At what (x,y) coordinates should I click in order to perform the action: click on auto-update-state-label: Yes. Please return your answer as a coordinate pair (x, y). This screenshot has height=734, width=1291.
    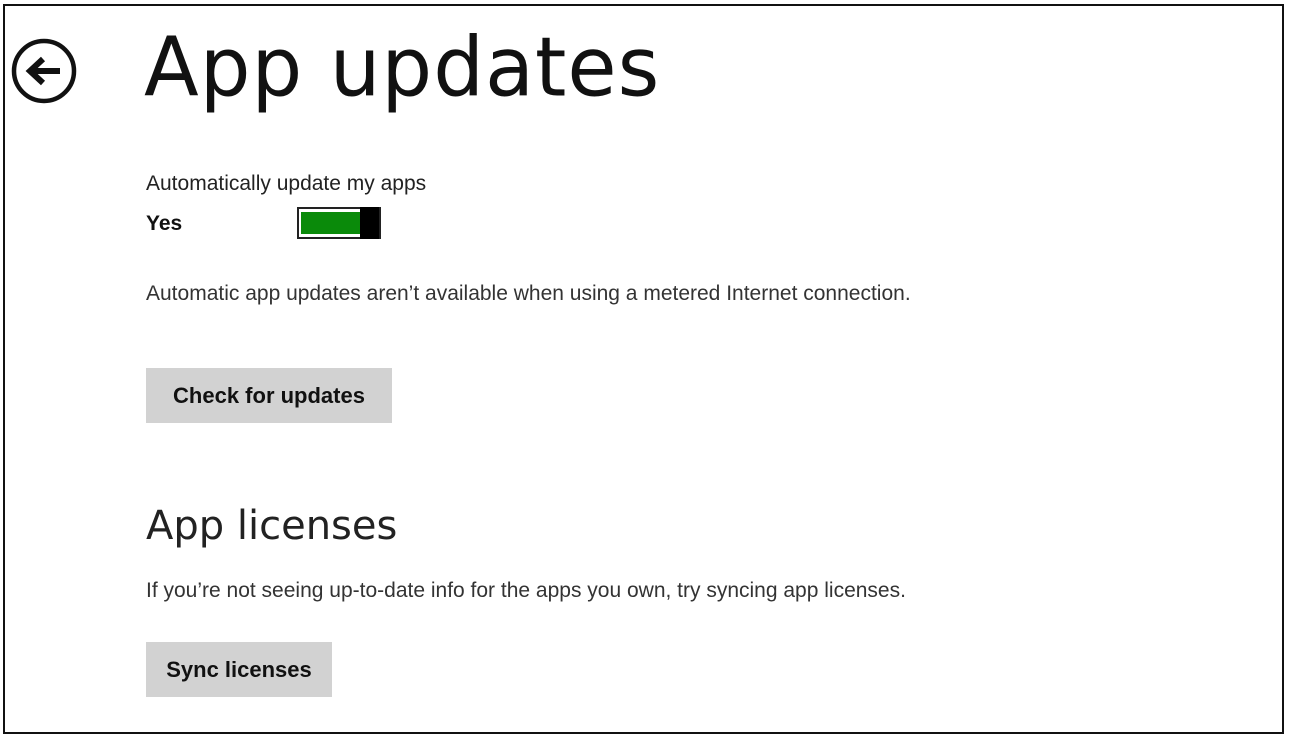
    Looking at the image, I should click on (164, 223).